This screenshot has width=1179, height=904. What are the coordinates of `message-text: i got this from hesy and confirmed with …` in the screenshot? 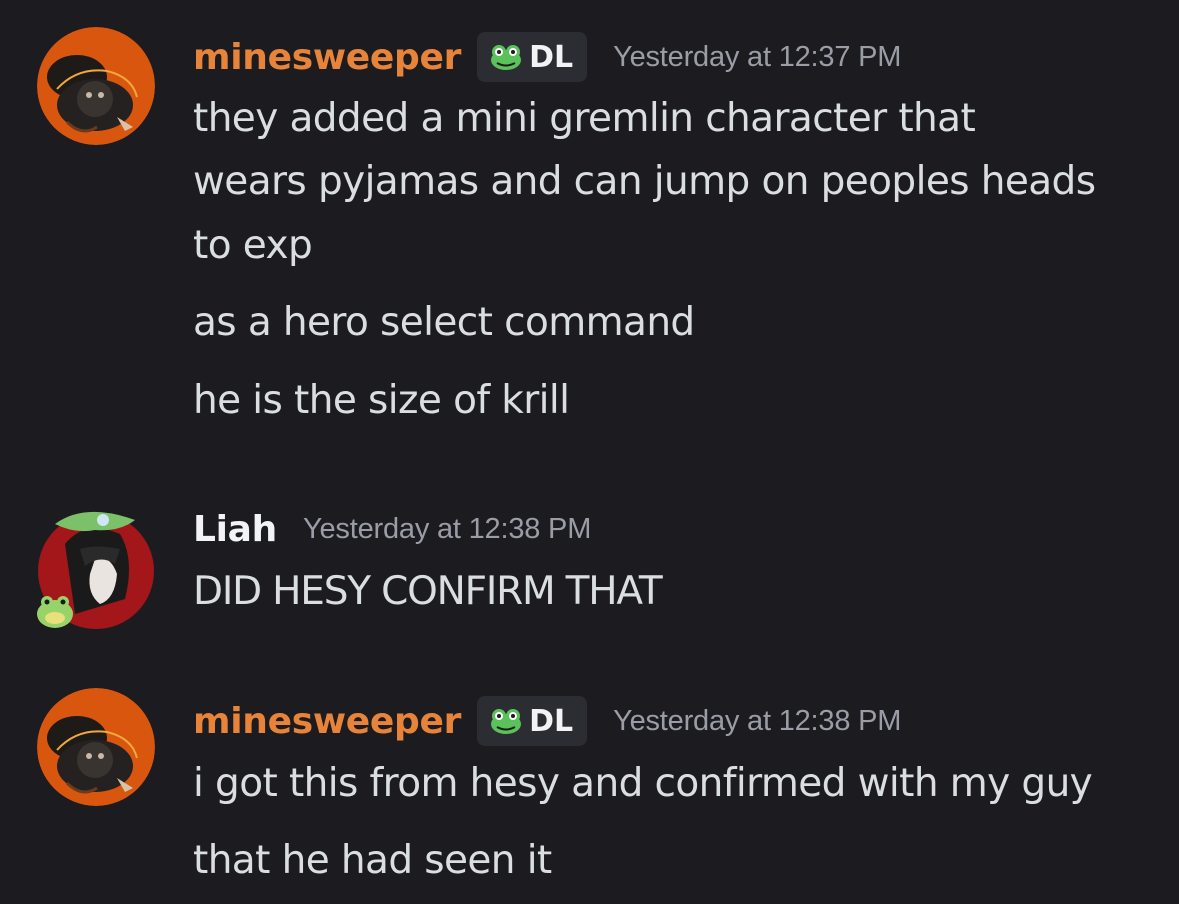 It's located at (643, 783).